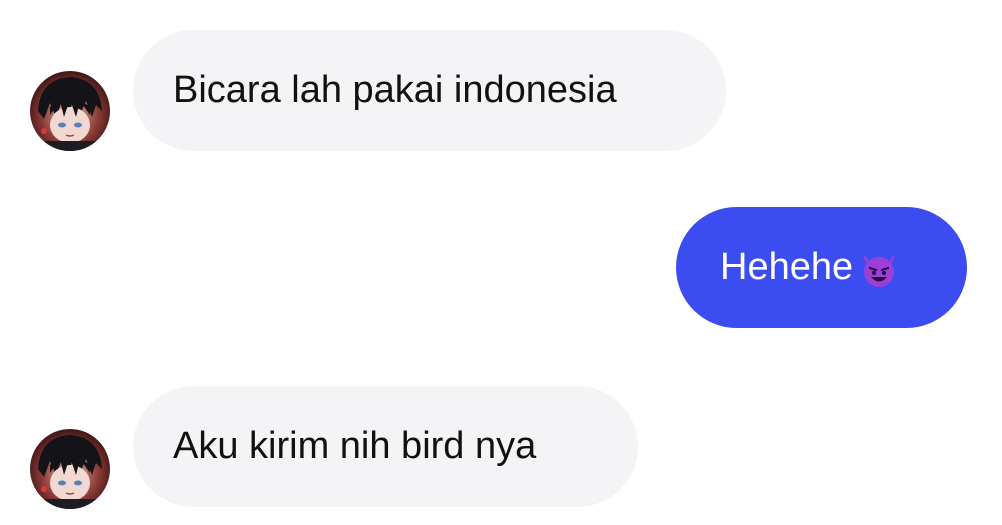  What do you see at coordinates (787, 267) in the screenshot?
I see `message-text: Hehehe` at bounding box center [787, 267].